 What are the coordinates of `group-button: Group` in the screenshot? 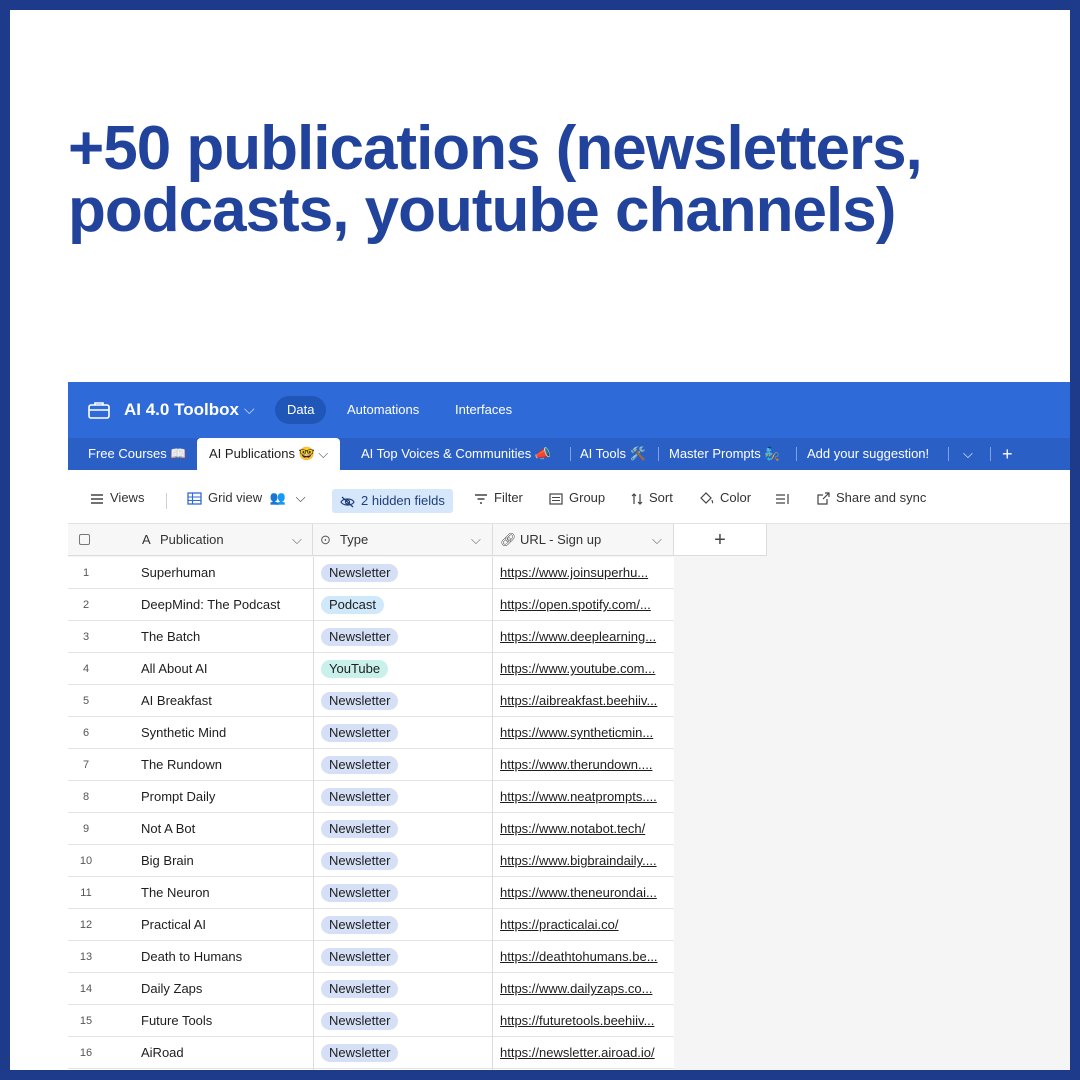 It's located at (577, 498).